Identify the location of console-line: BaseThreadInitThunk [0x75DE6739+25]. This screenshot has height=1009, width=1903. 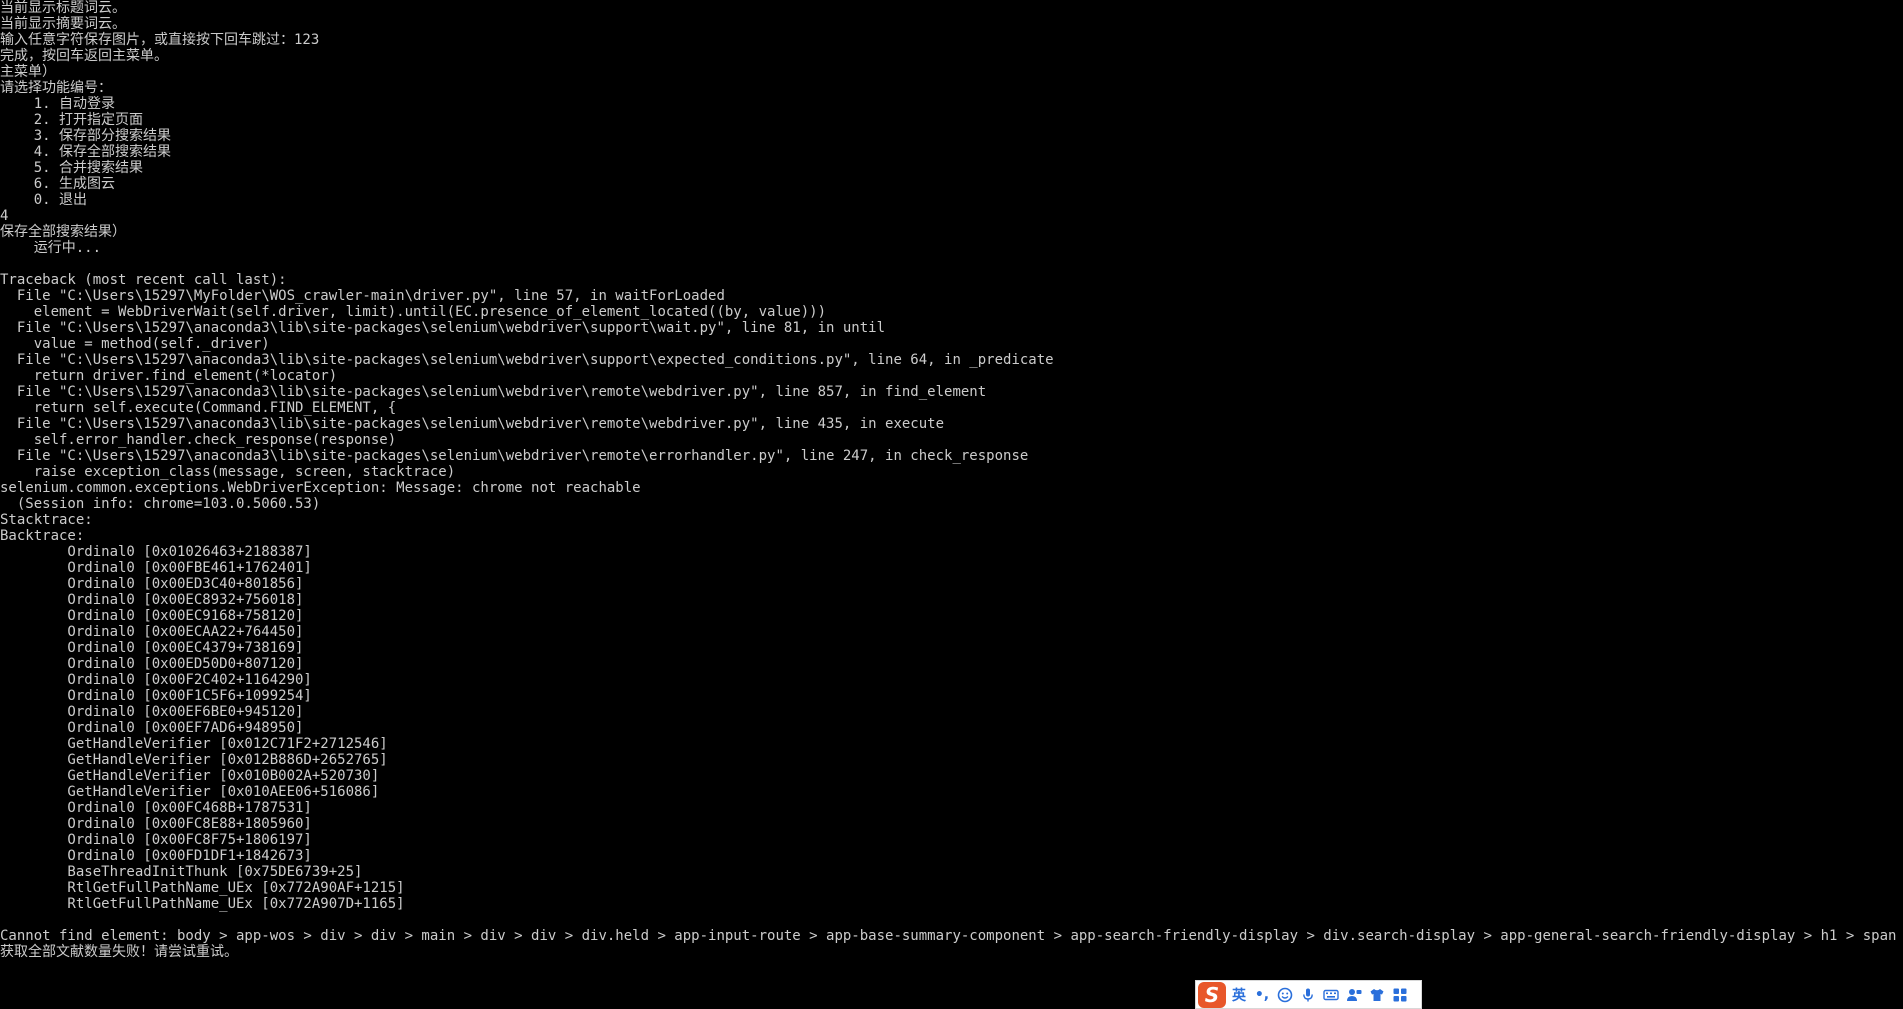
(181, 872).